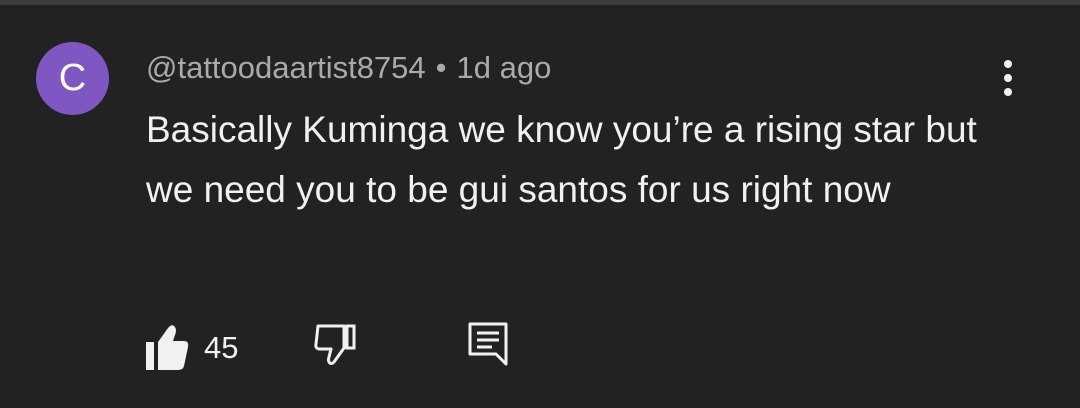 The height and width of the screenshot is (408, 1080). Describe the element at coordinates (504, 67) in the screenshot. I see `timestamp: 1d ago` at that location.